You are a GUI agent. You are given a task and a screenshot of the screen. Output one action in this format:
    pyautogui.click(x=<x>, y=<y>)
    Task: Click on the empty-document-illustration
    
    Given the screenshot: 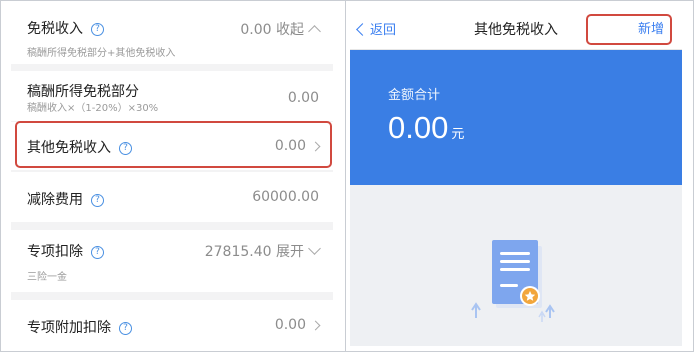 What is the action you would take?
    pyautogui.click(x=513, y=281)
    